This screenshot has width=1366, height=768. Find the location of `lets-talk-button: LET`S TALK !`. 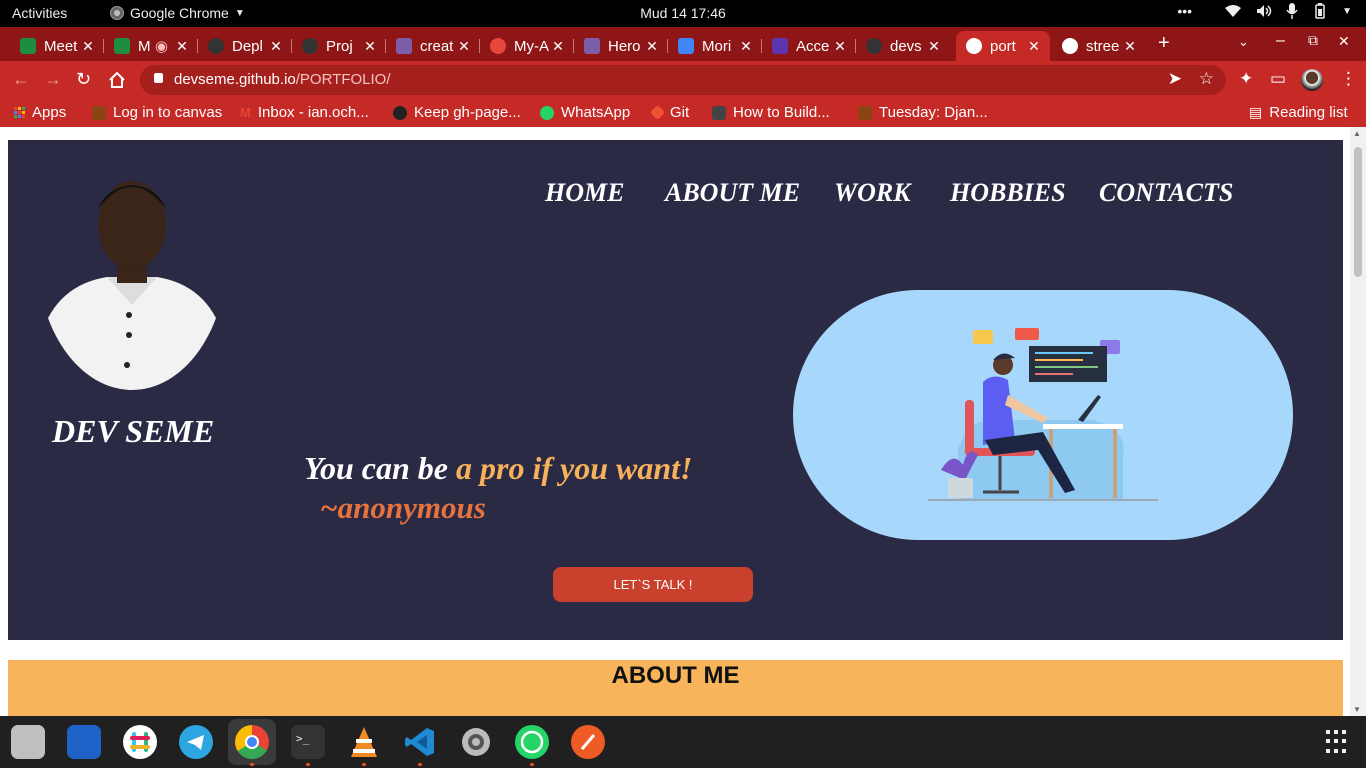

lets-talk-button: LET`S TALK ! is located at coordinates (653, 584).